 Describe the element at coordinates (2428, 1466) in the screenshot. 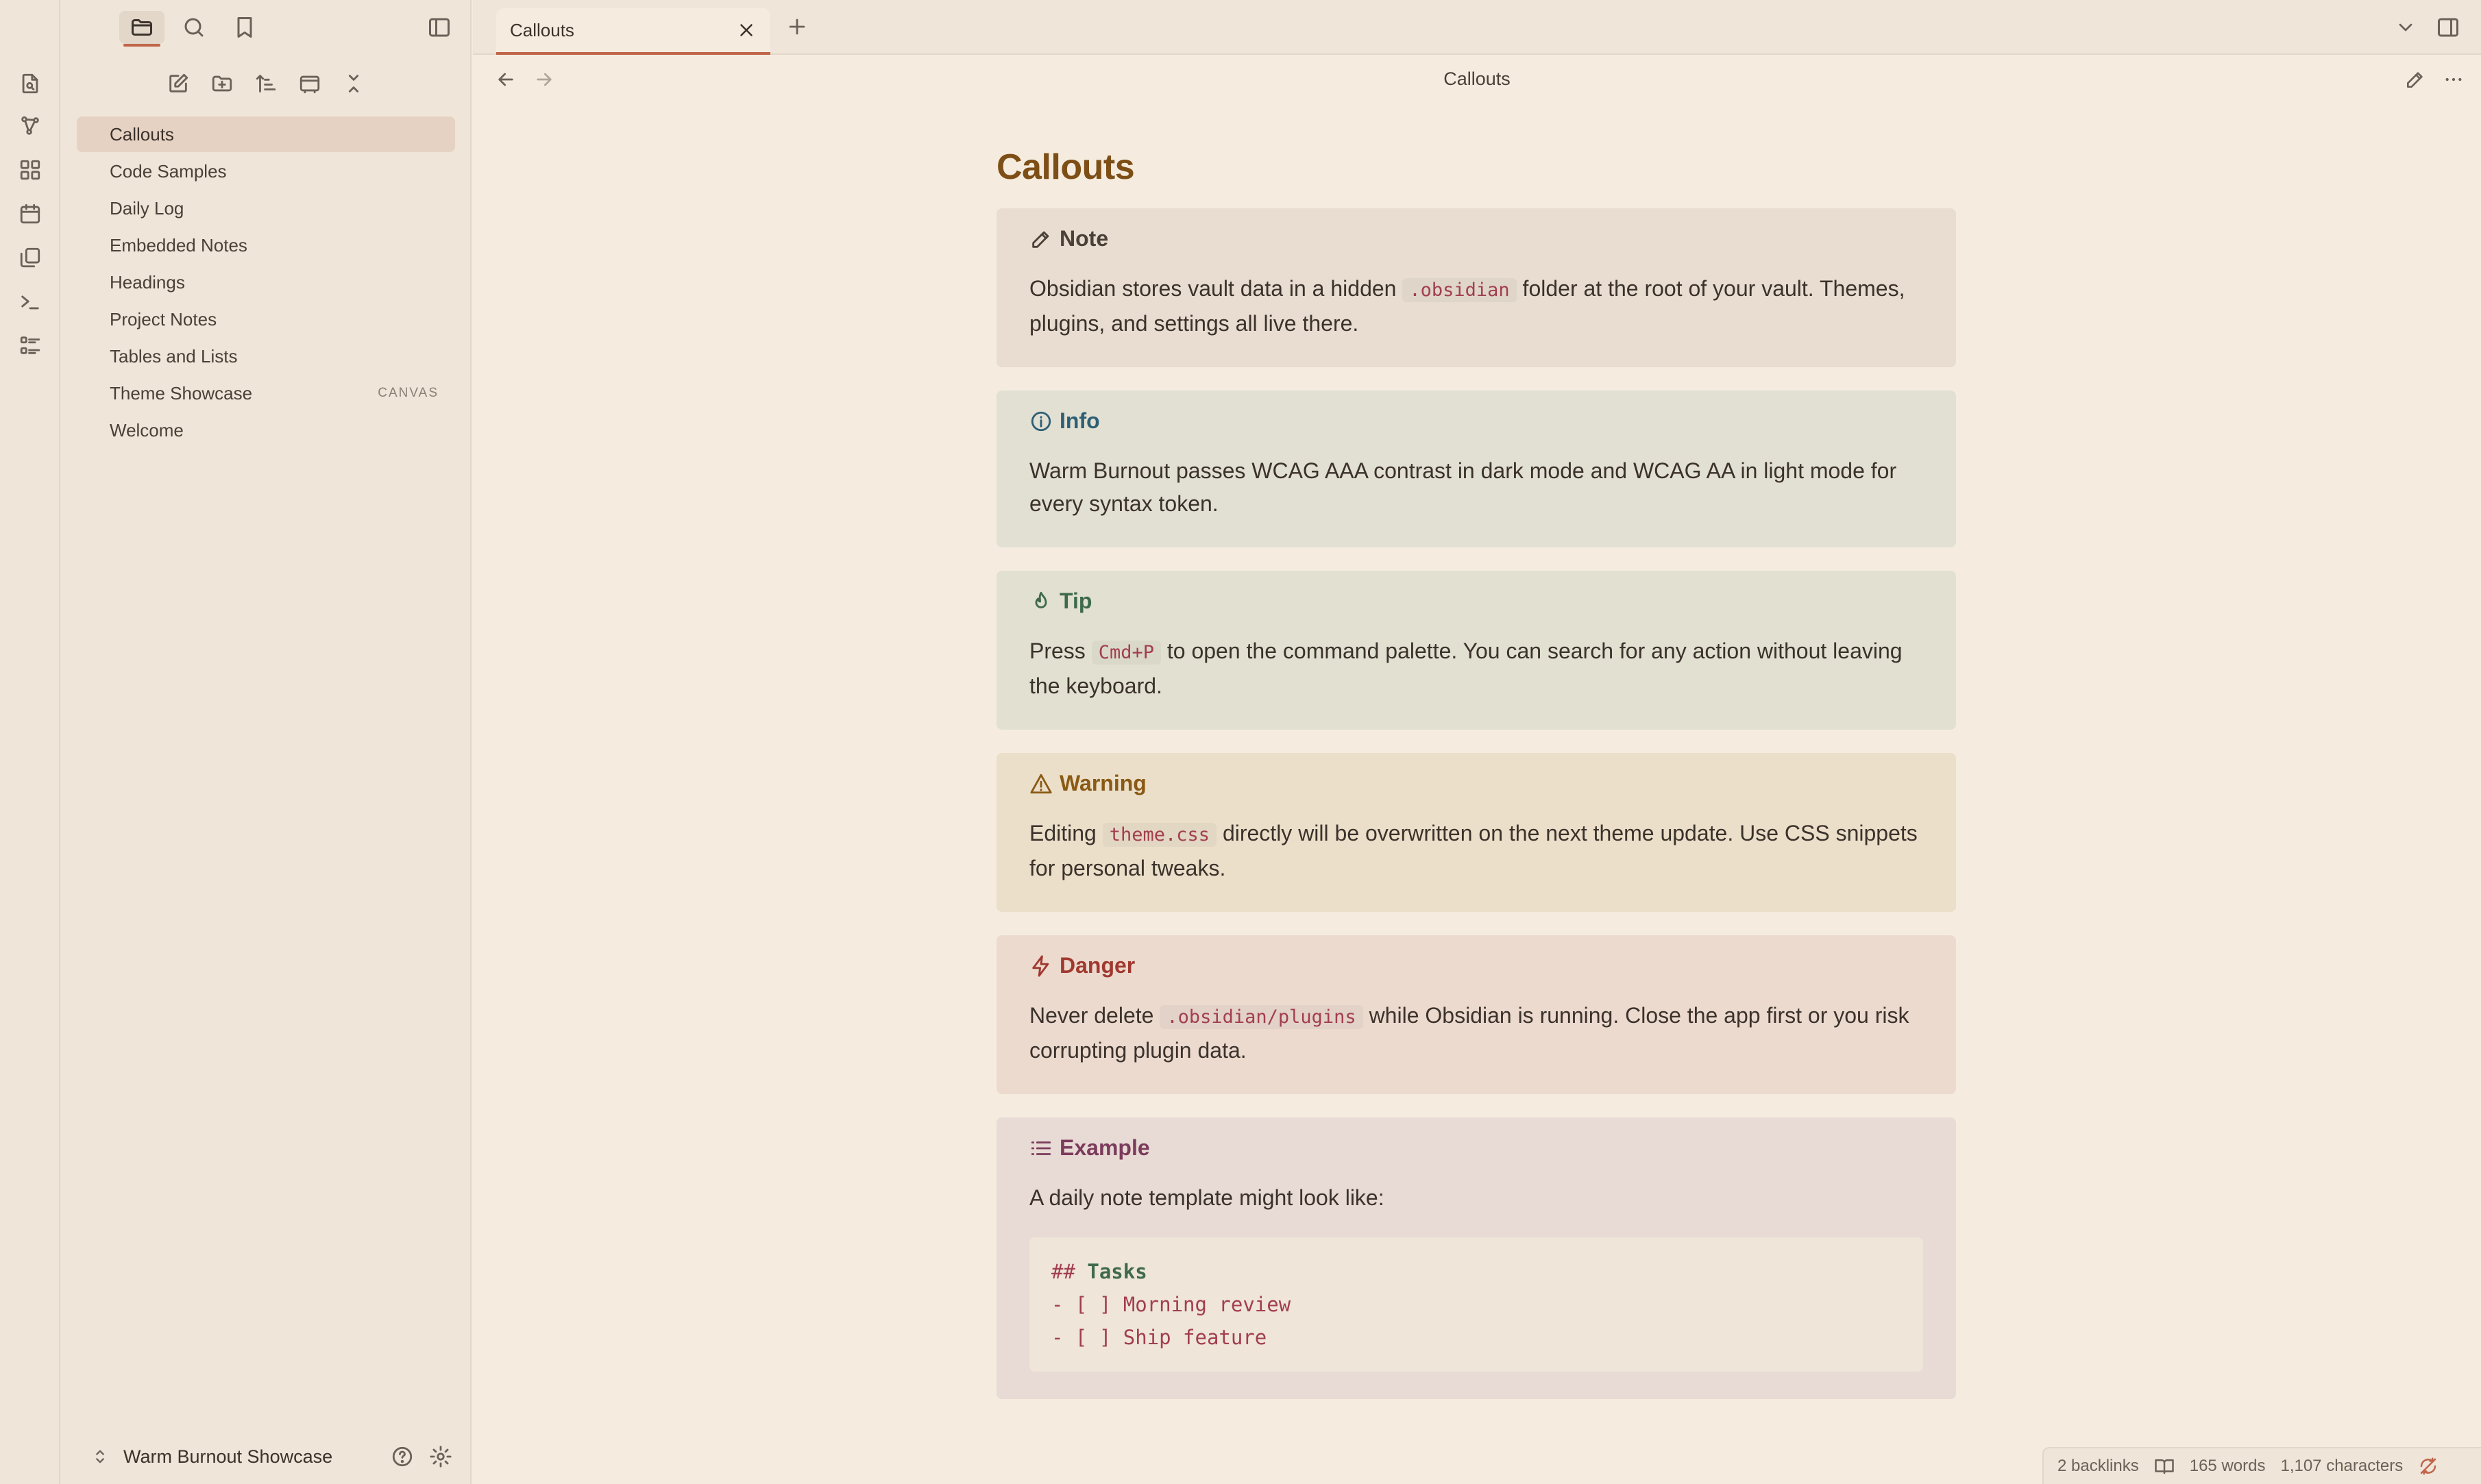

I see `sync-disabled-icon` at that location.